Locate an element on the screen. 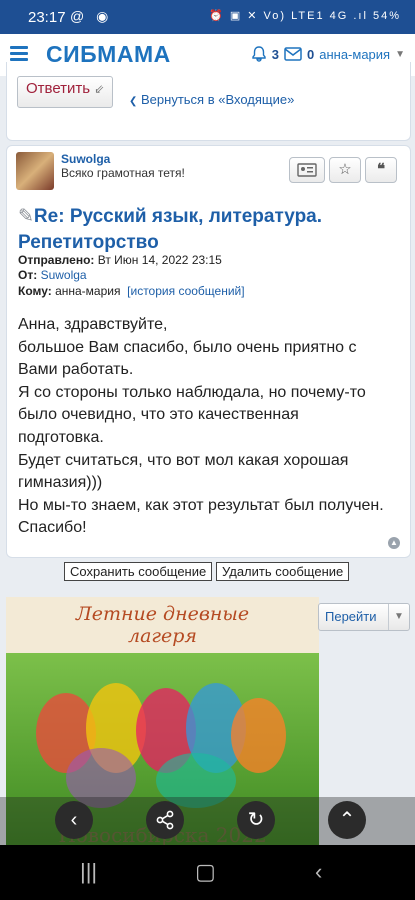 This screenshot has width=415, height=900. profile-button is located at coordinates (307, 170).